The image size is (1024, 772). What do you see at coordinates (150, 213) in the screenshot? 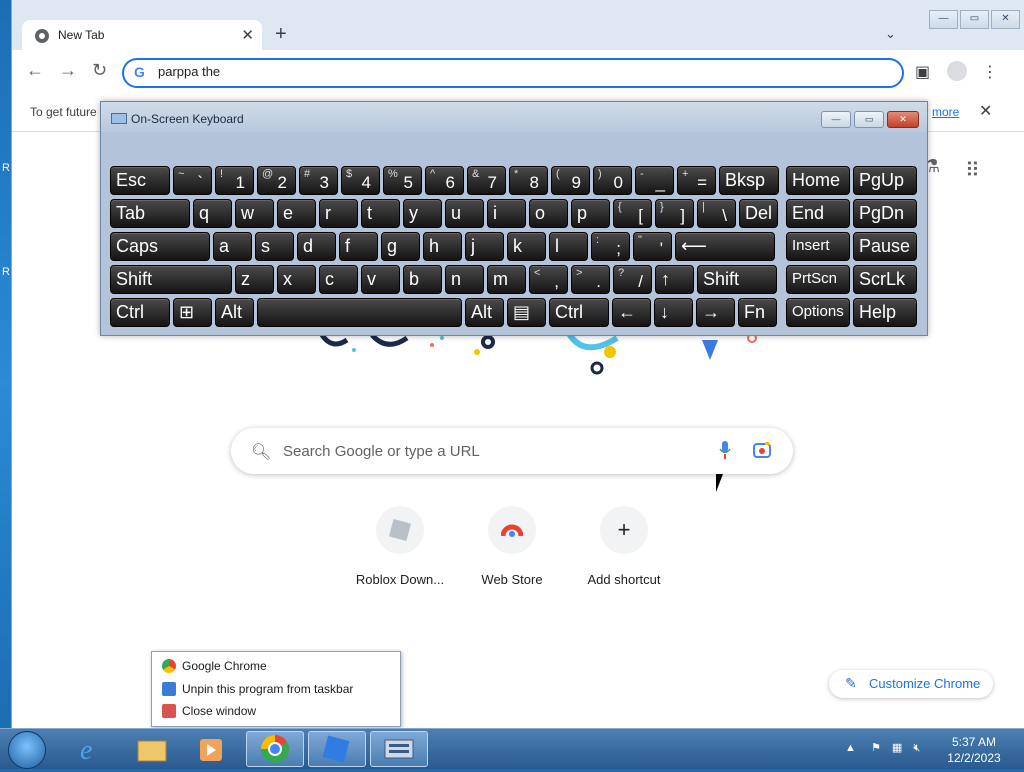
I see `key-tab: Tab` at bounding box center [150, 213].